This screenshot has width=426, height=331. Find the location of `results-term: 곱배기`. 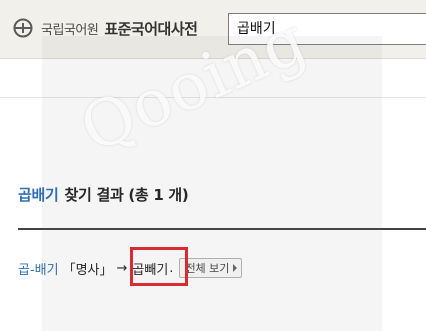

results-term: 곱배기 is located at coordinates (38, 195).